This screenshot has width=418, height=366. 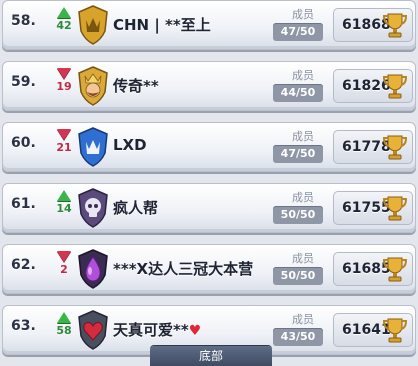 I want to click on trend-indicator: 21, so click(x=64, y=148).